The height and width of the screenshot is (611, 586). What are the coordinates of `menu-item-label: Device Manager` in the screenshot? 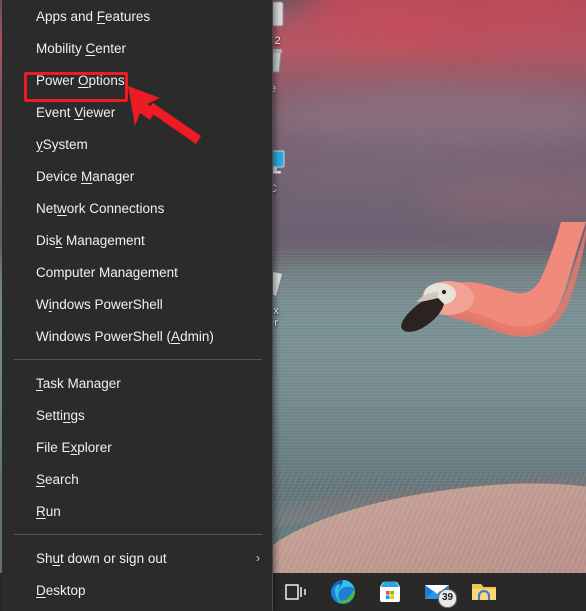 It's located at (85, 176).